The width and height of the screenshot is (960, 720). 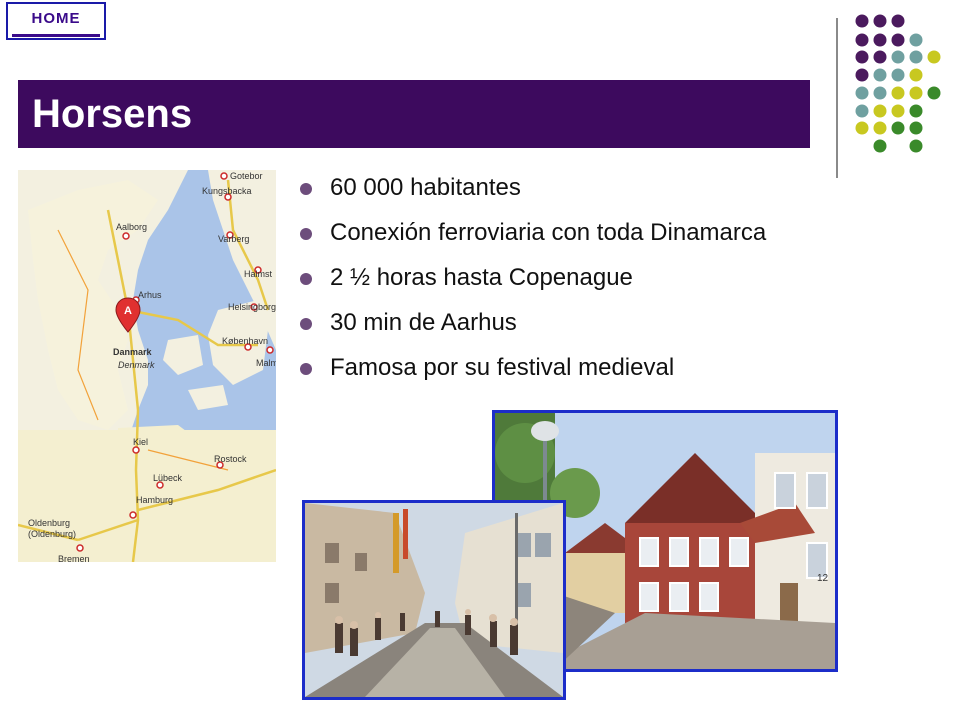 What do you see at coordinates (136, 365) in the screenshot?
I see `svg-text: Denmark` at bounding box center [136, 365].